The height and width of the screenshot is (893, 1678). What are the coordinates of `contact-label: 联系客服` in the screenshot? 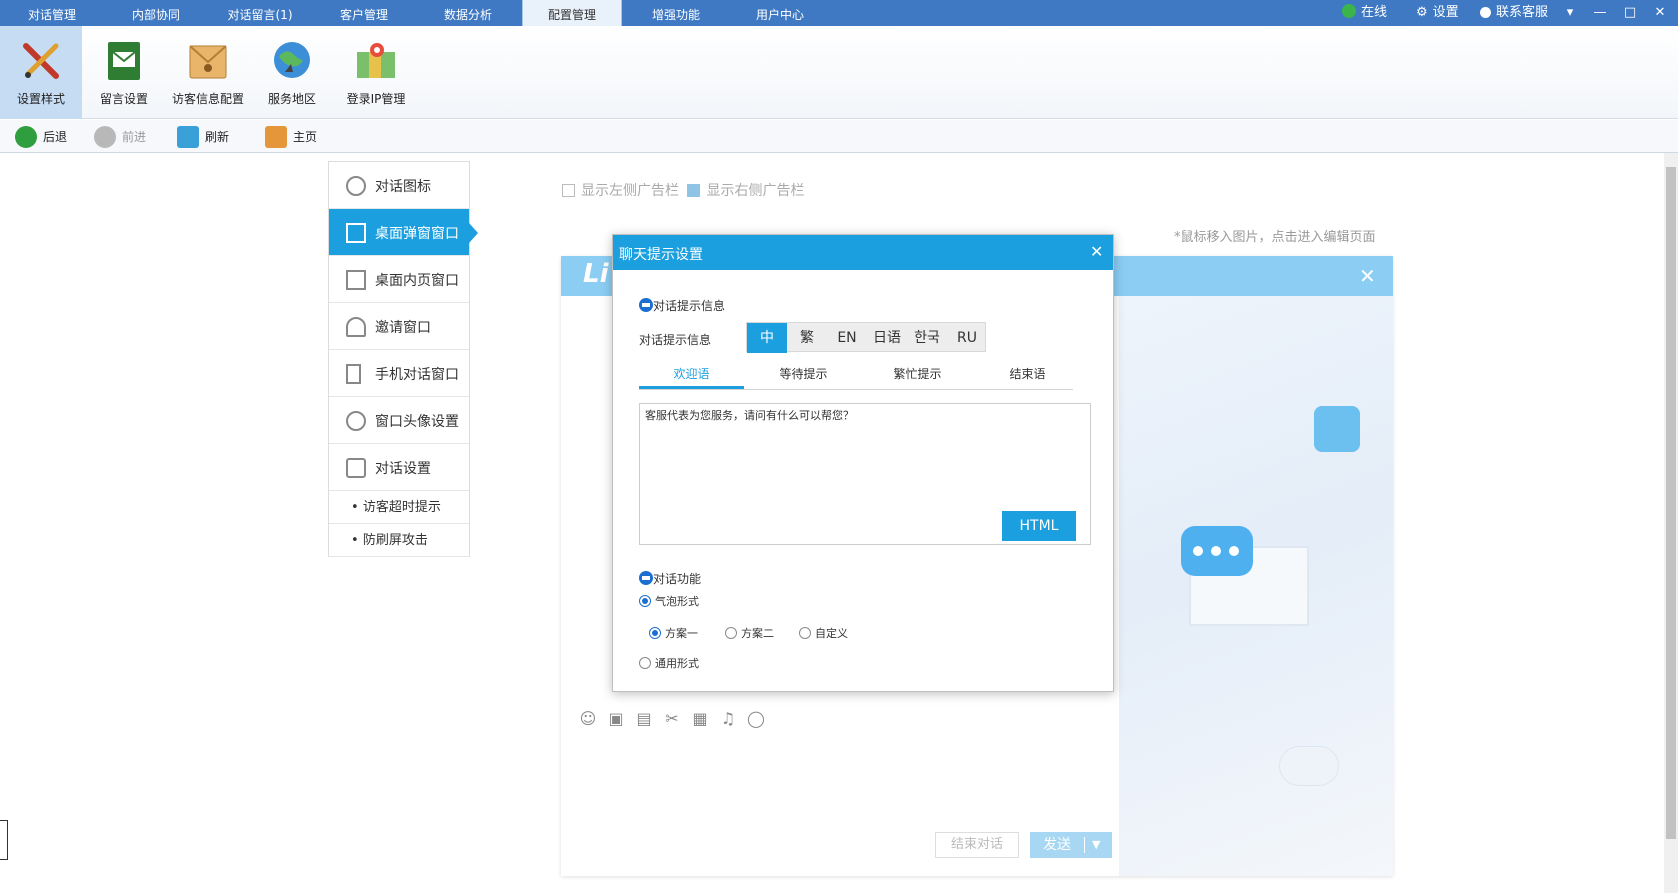 It's located at (1522, 12).